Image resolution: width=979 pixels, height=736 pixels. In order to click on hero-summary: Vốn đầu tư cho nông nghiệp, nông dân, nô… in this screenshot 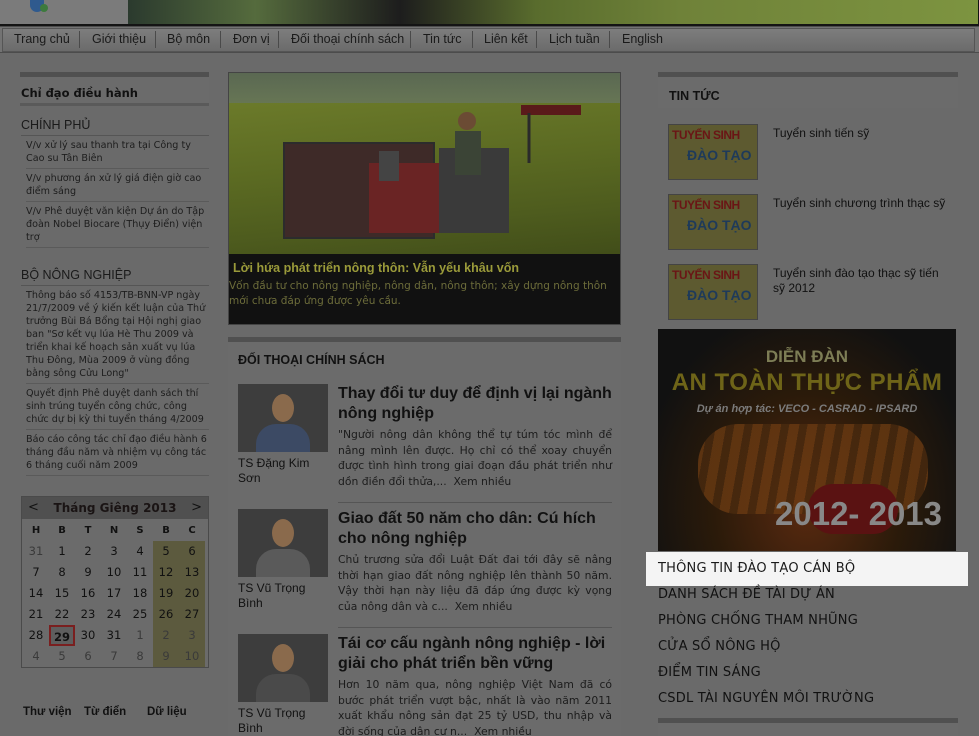, I will do `click(418, 293)`.